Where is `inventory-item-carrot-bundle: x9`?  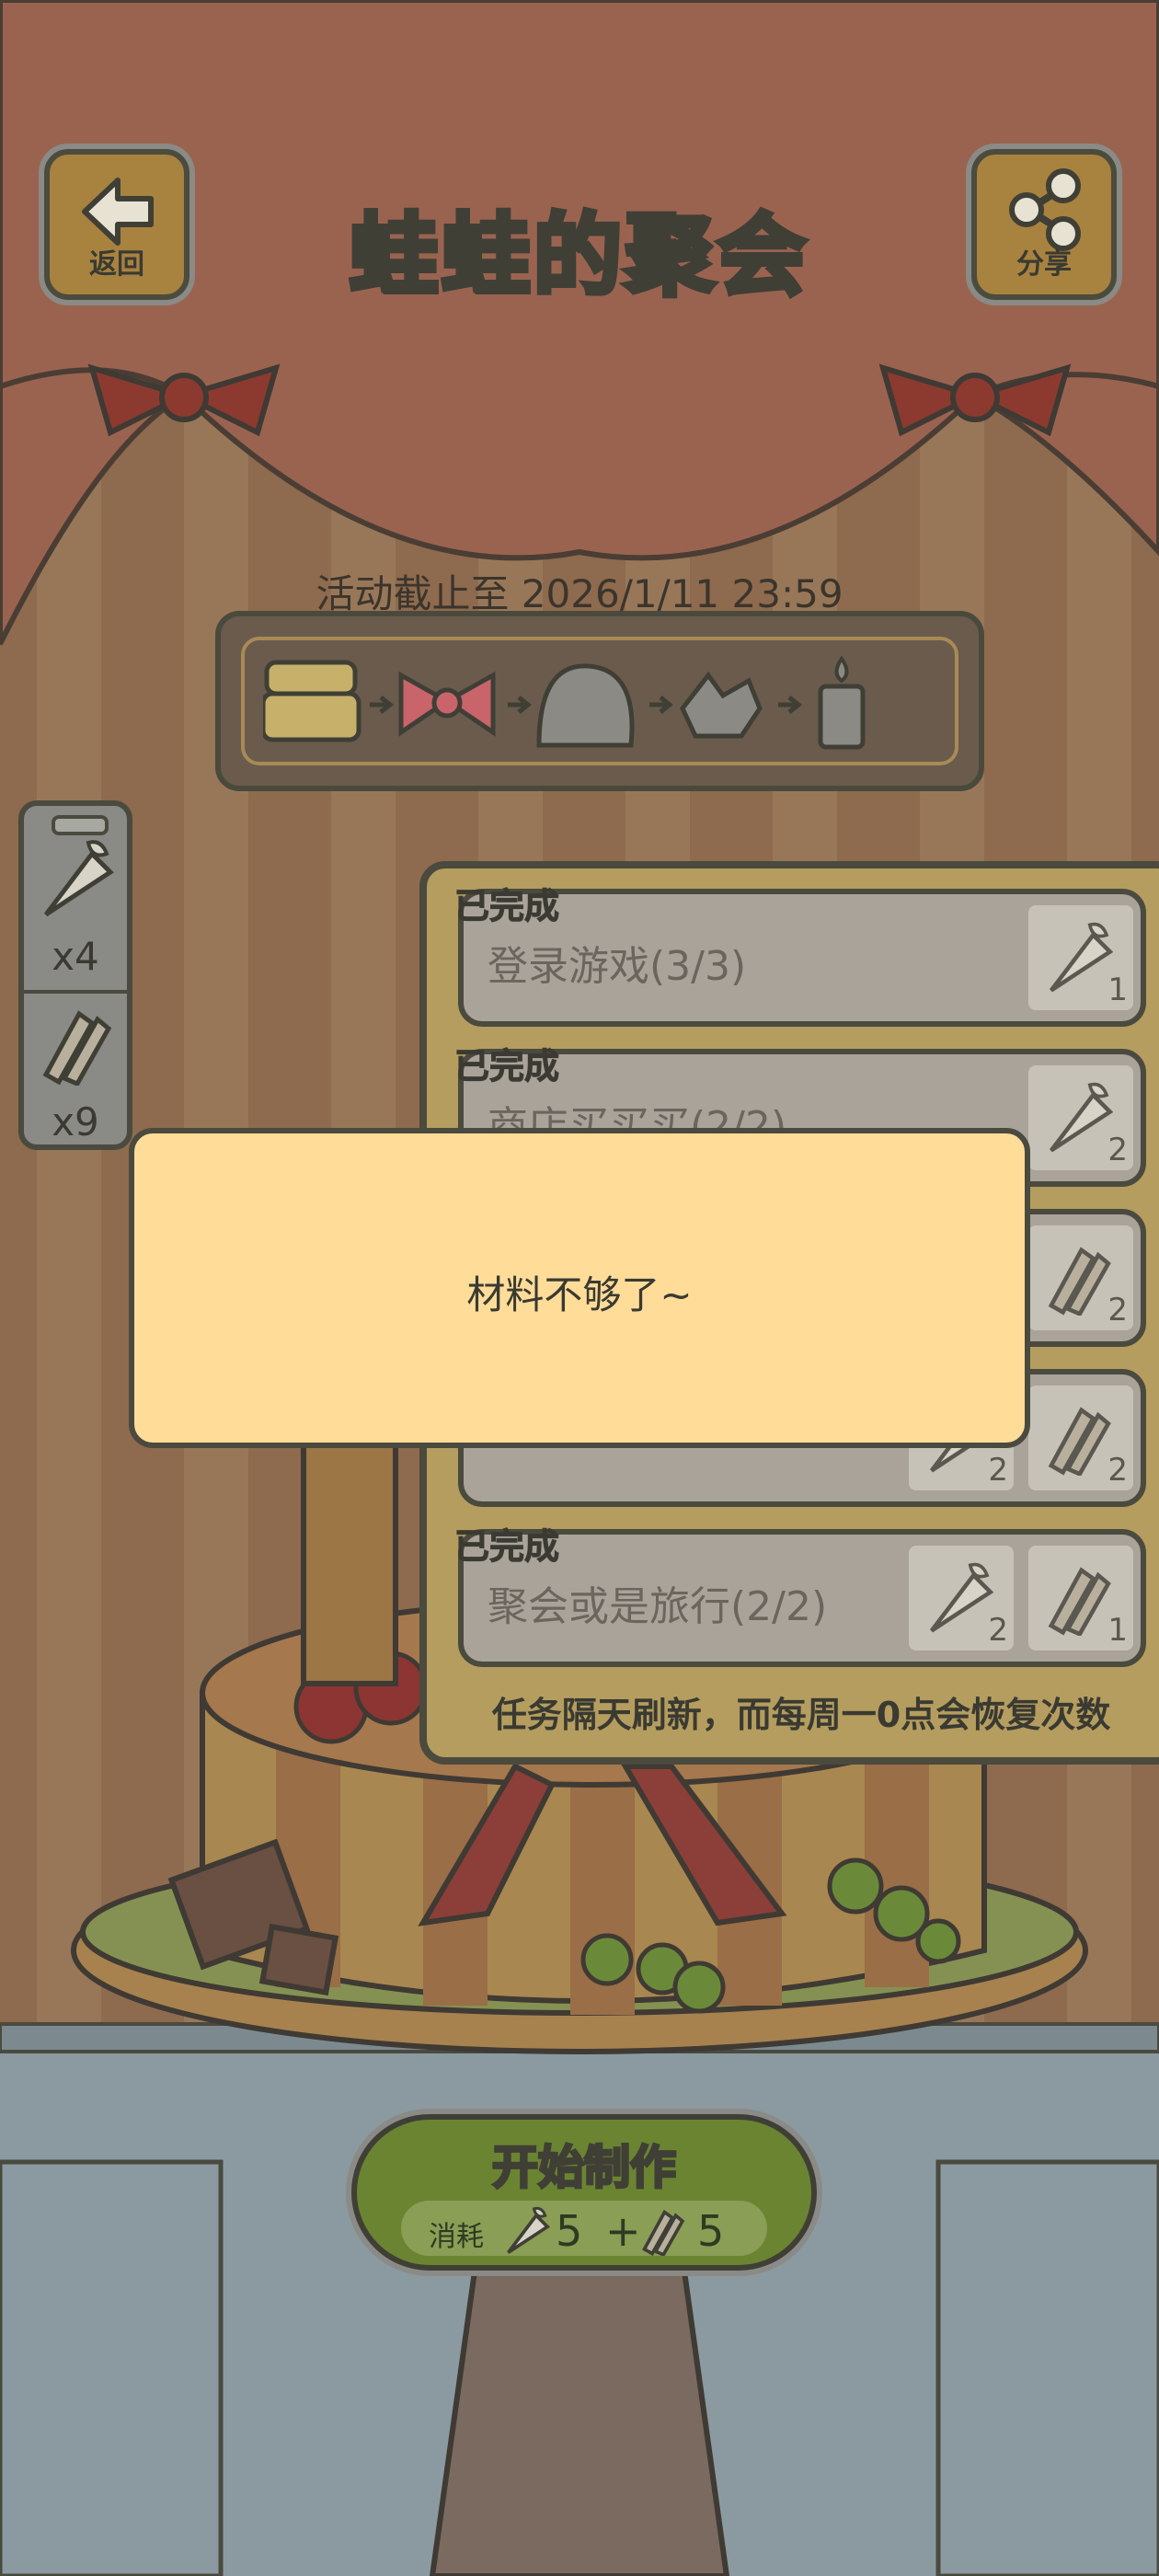 inventory-item-carrot-bundle: x9 is located at coordinates (75, 1072).